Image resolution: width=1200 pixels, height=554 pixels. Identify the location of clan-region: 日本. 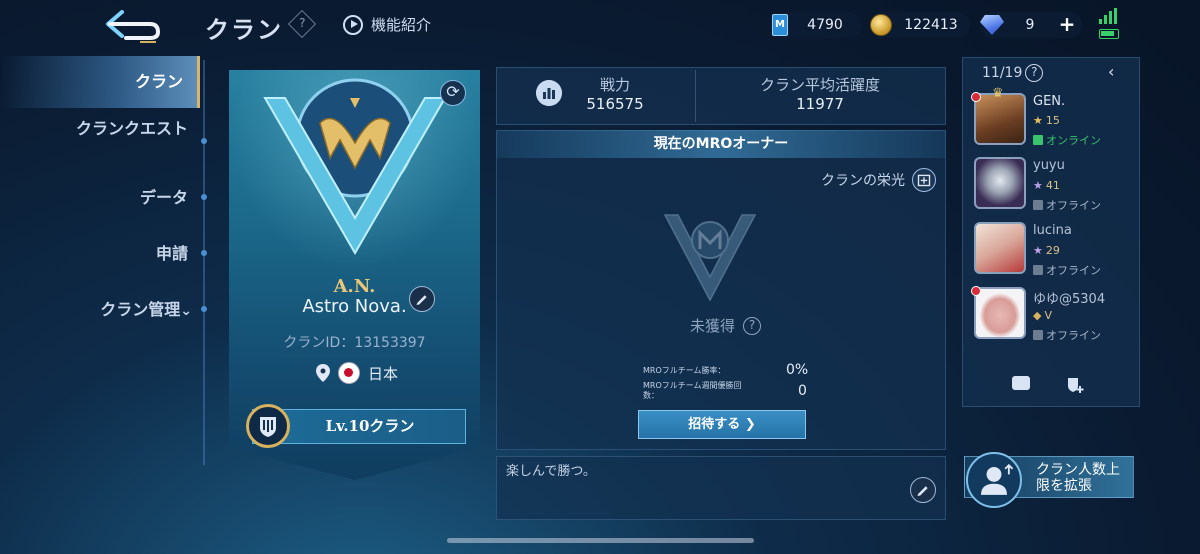
(357, 373).